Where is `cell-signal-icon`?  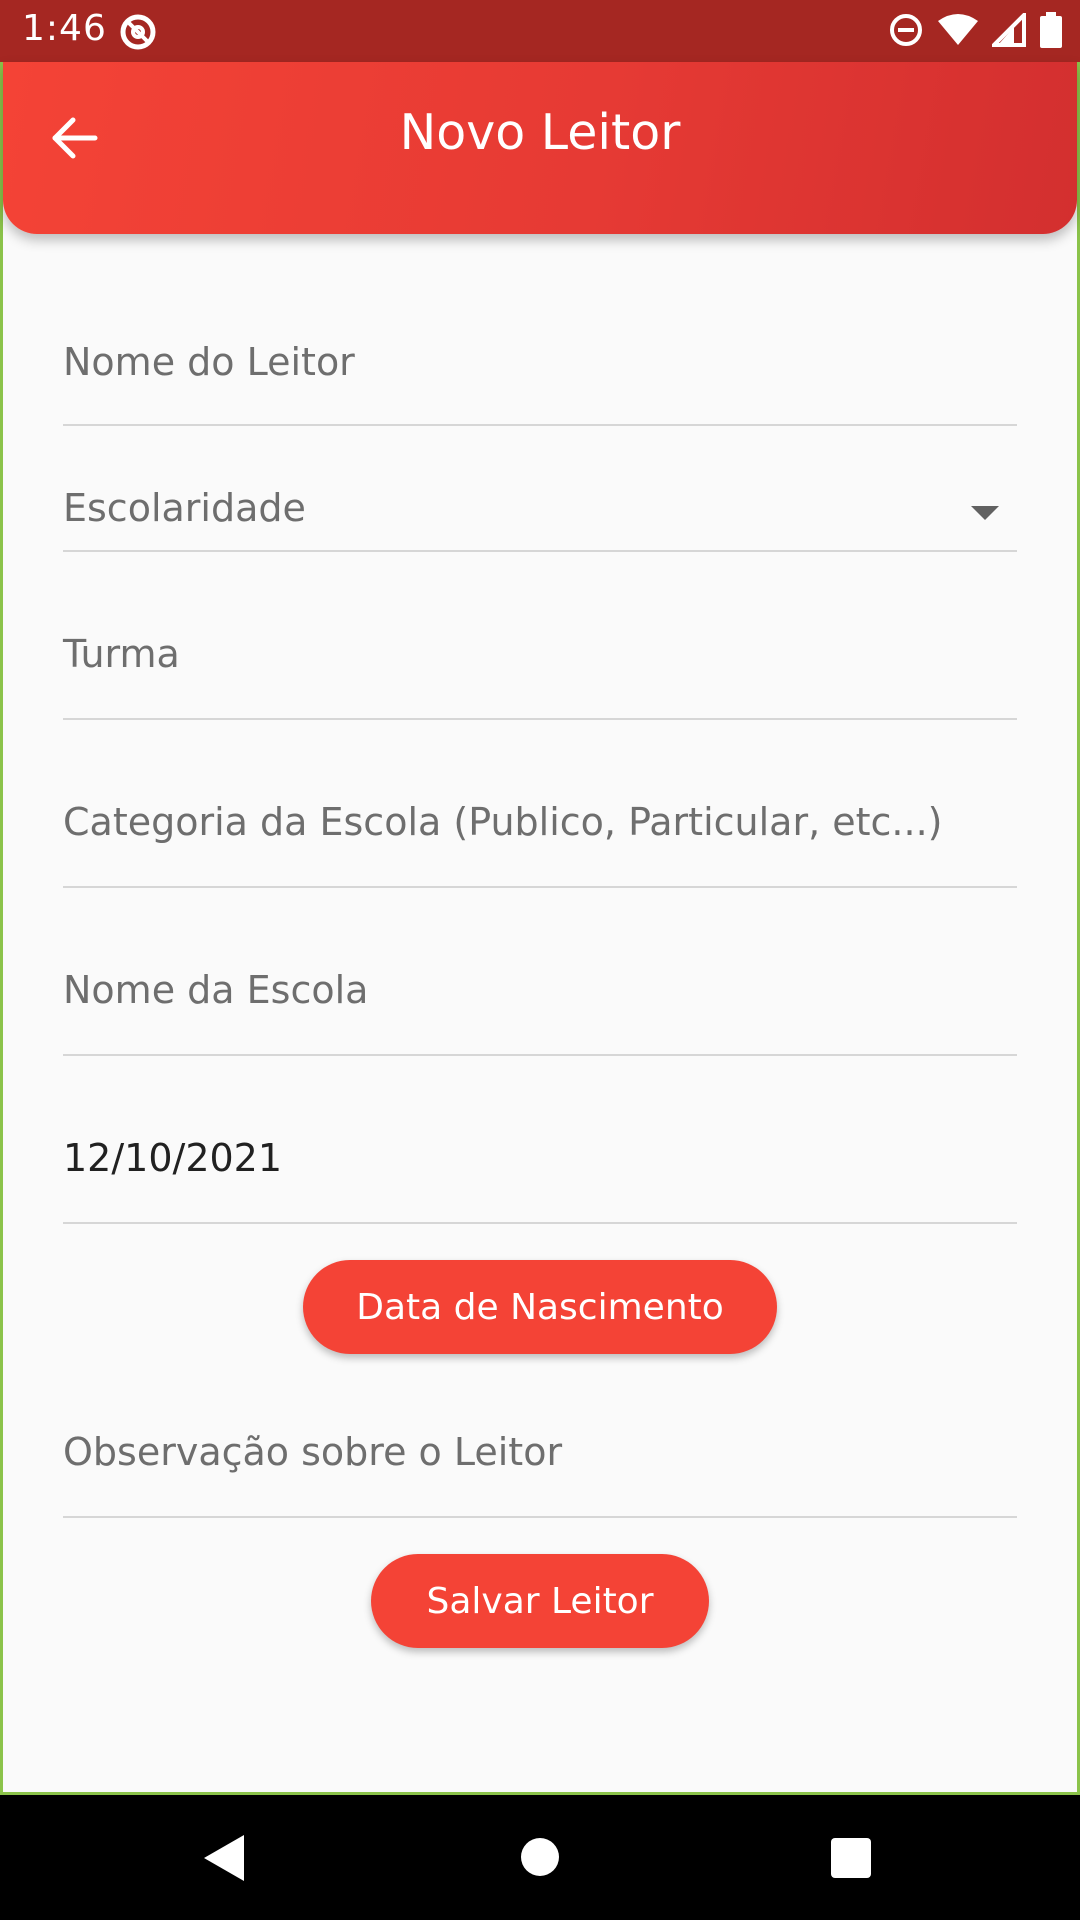 cell-signal-icon is located at coordinates (1007, 30).